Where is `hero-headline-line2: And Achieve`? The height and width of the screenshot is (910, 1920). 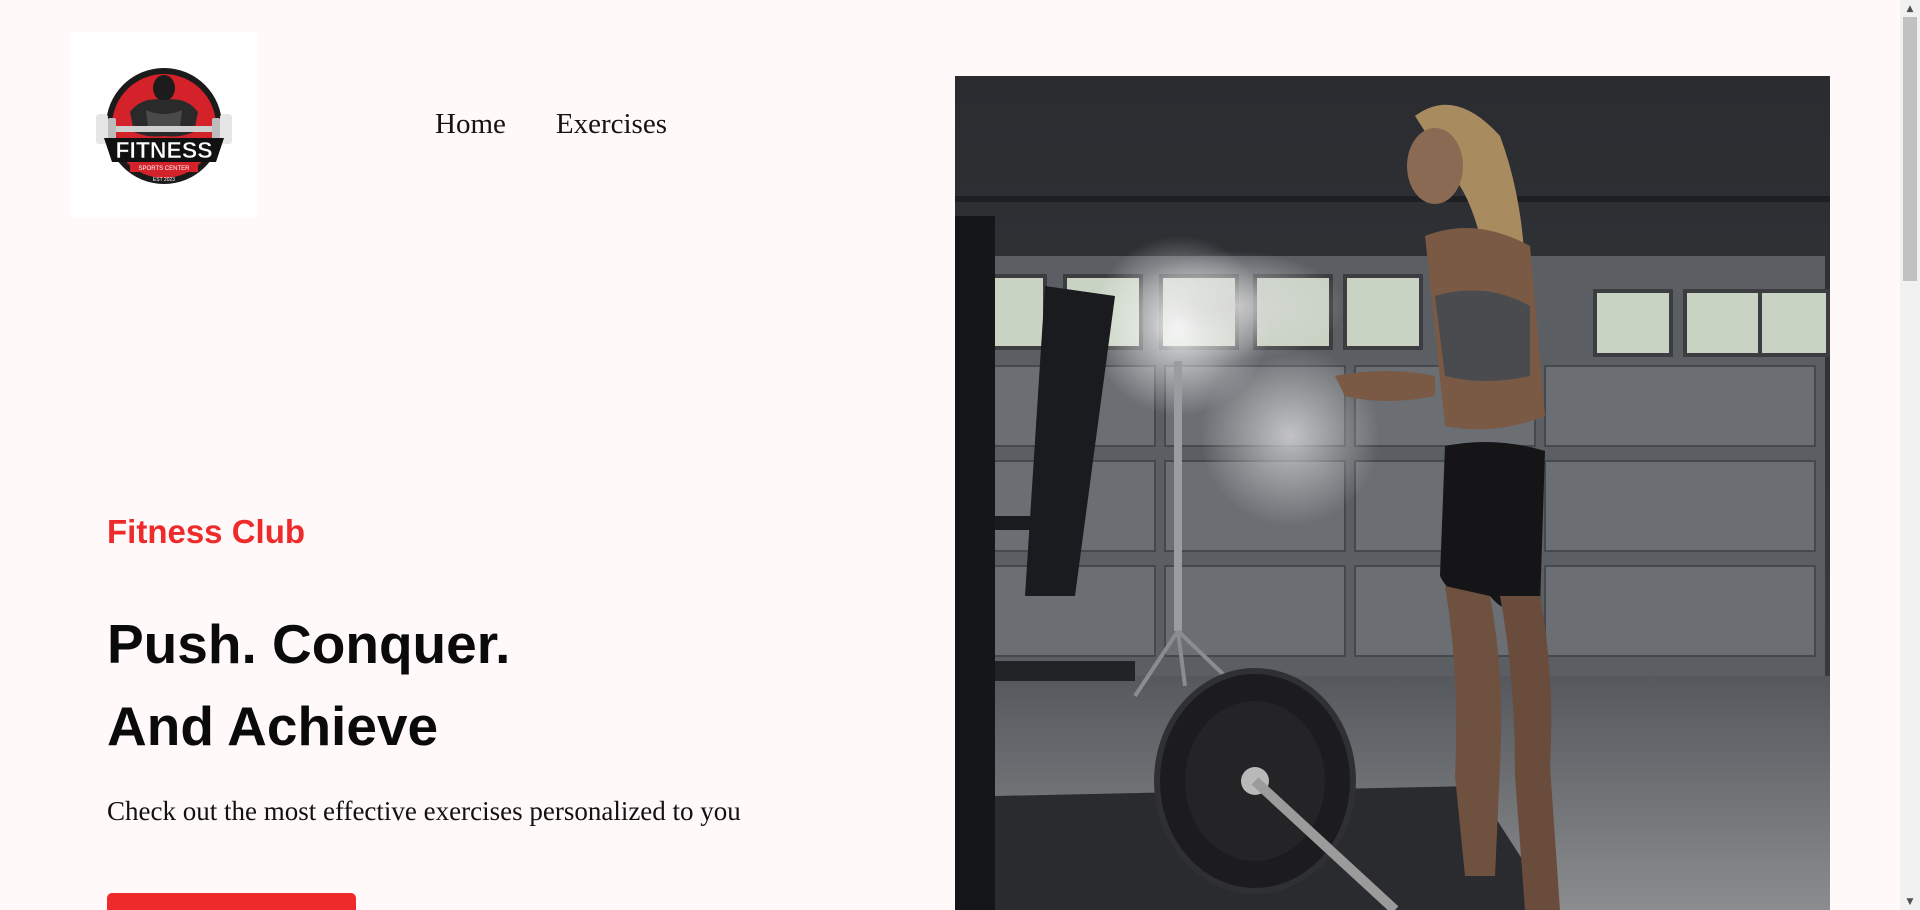
hero-headline-line2: And Achieve is located at coordinates (273, 726).